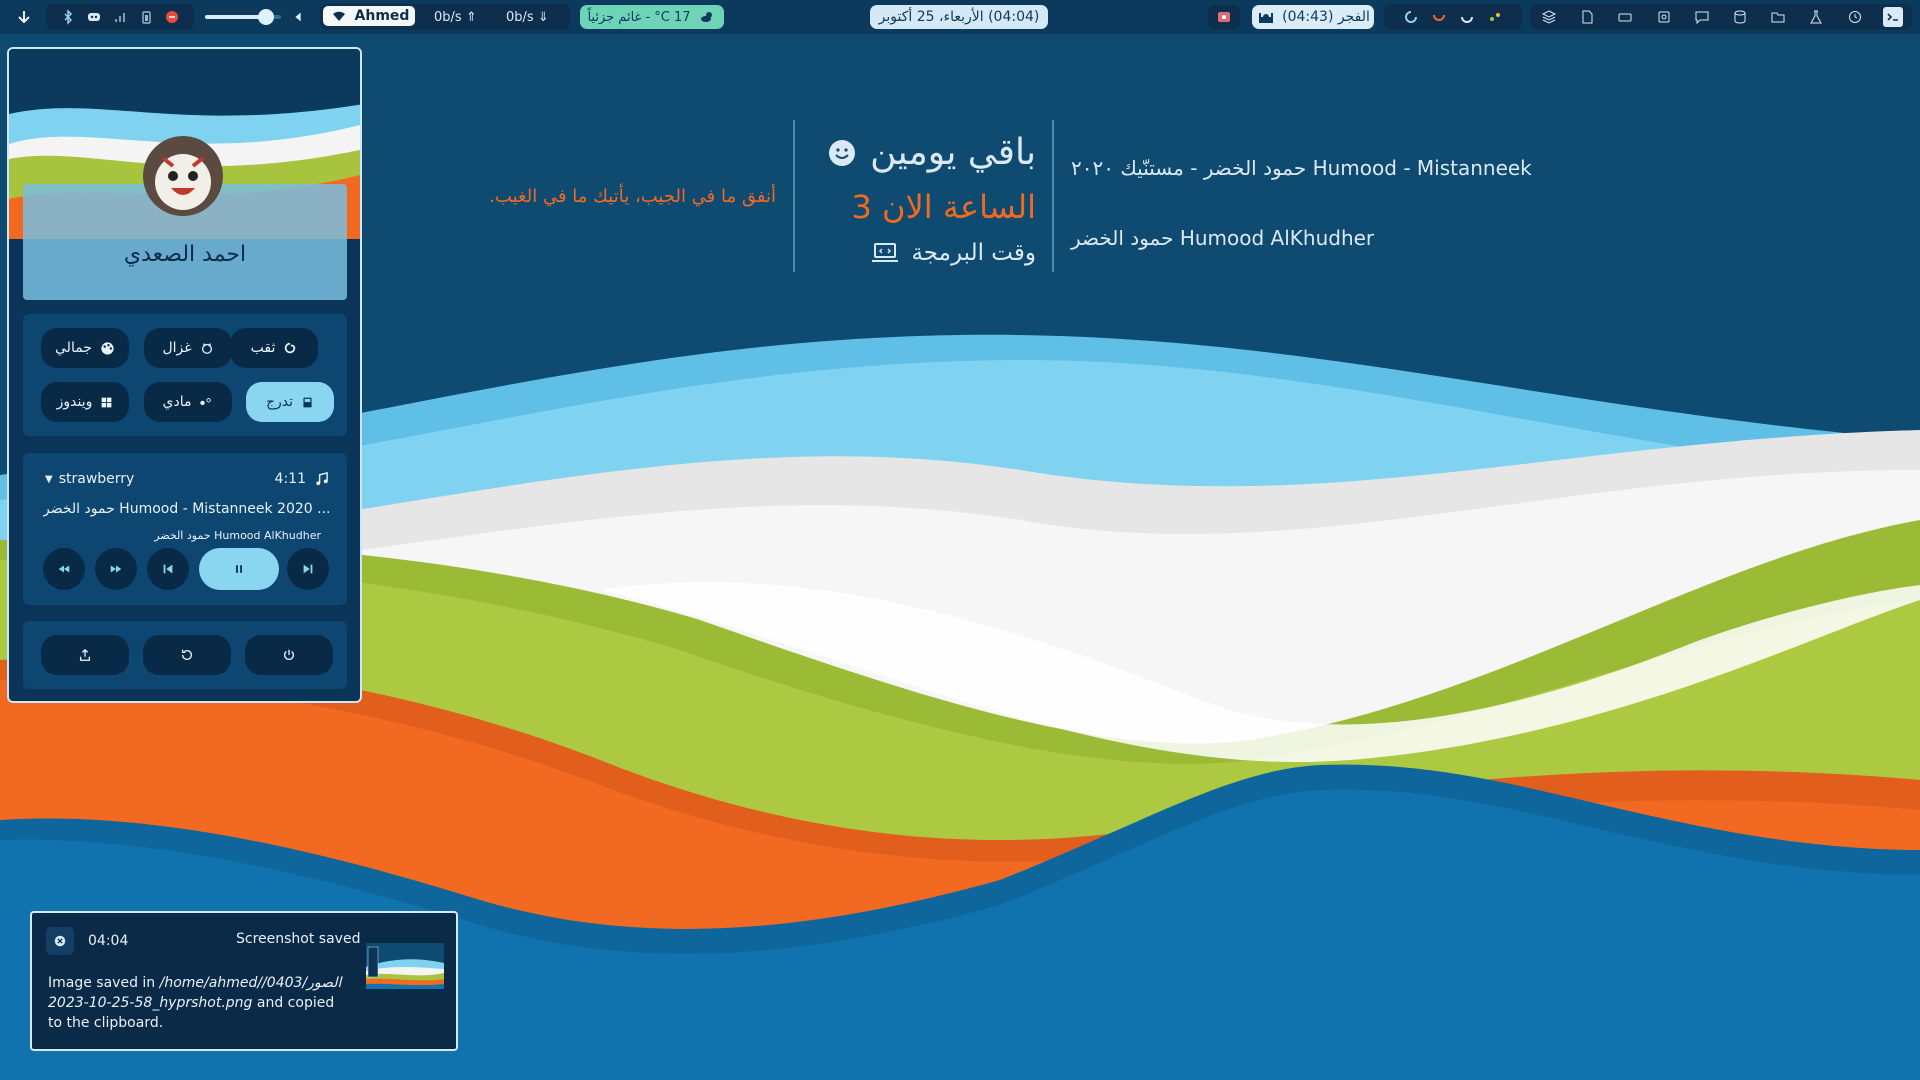 This screenshot has height=1080, width=1920. What do you see at coordinates (298, 17) in the screenshot?
I see `volume-icon` at bounding box center [298, 17].